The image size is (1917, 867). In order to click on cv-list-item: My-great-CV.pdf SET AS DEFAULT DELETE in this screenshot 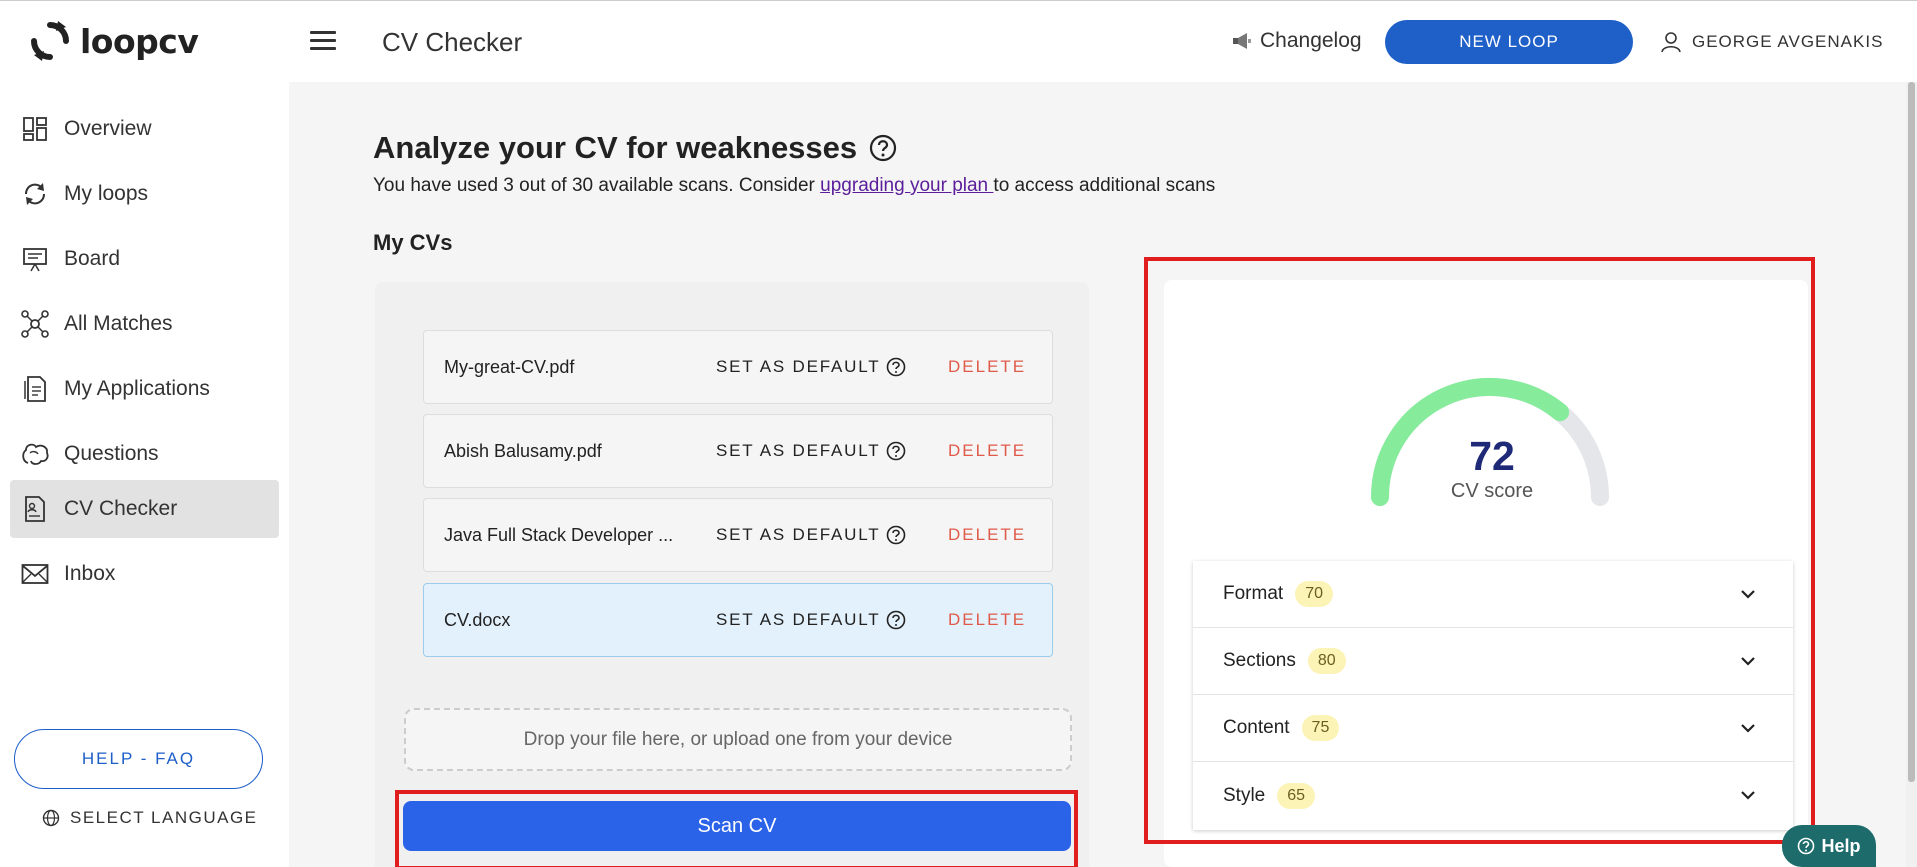, I will do `click(738, 367)`.